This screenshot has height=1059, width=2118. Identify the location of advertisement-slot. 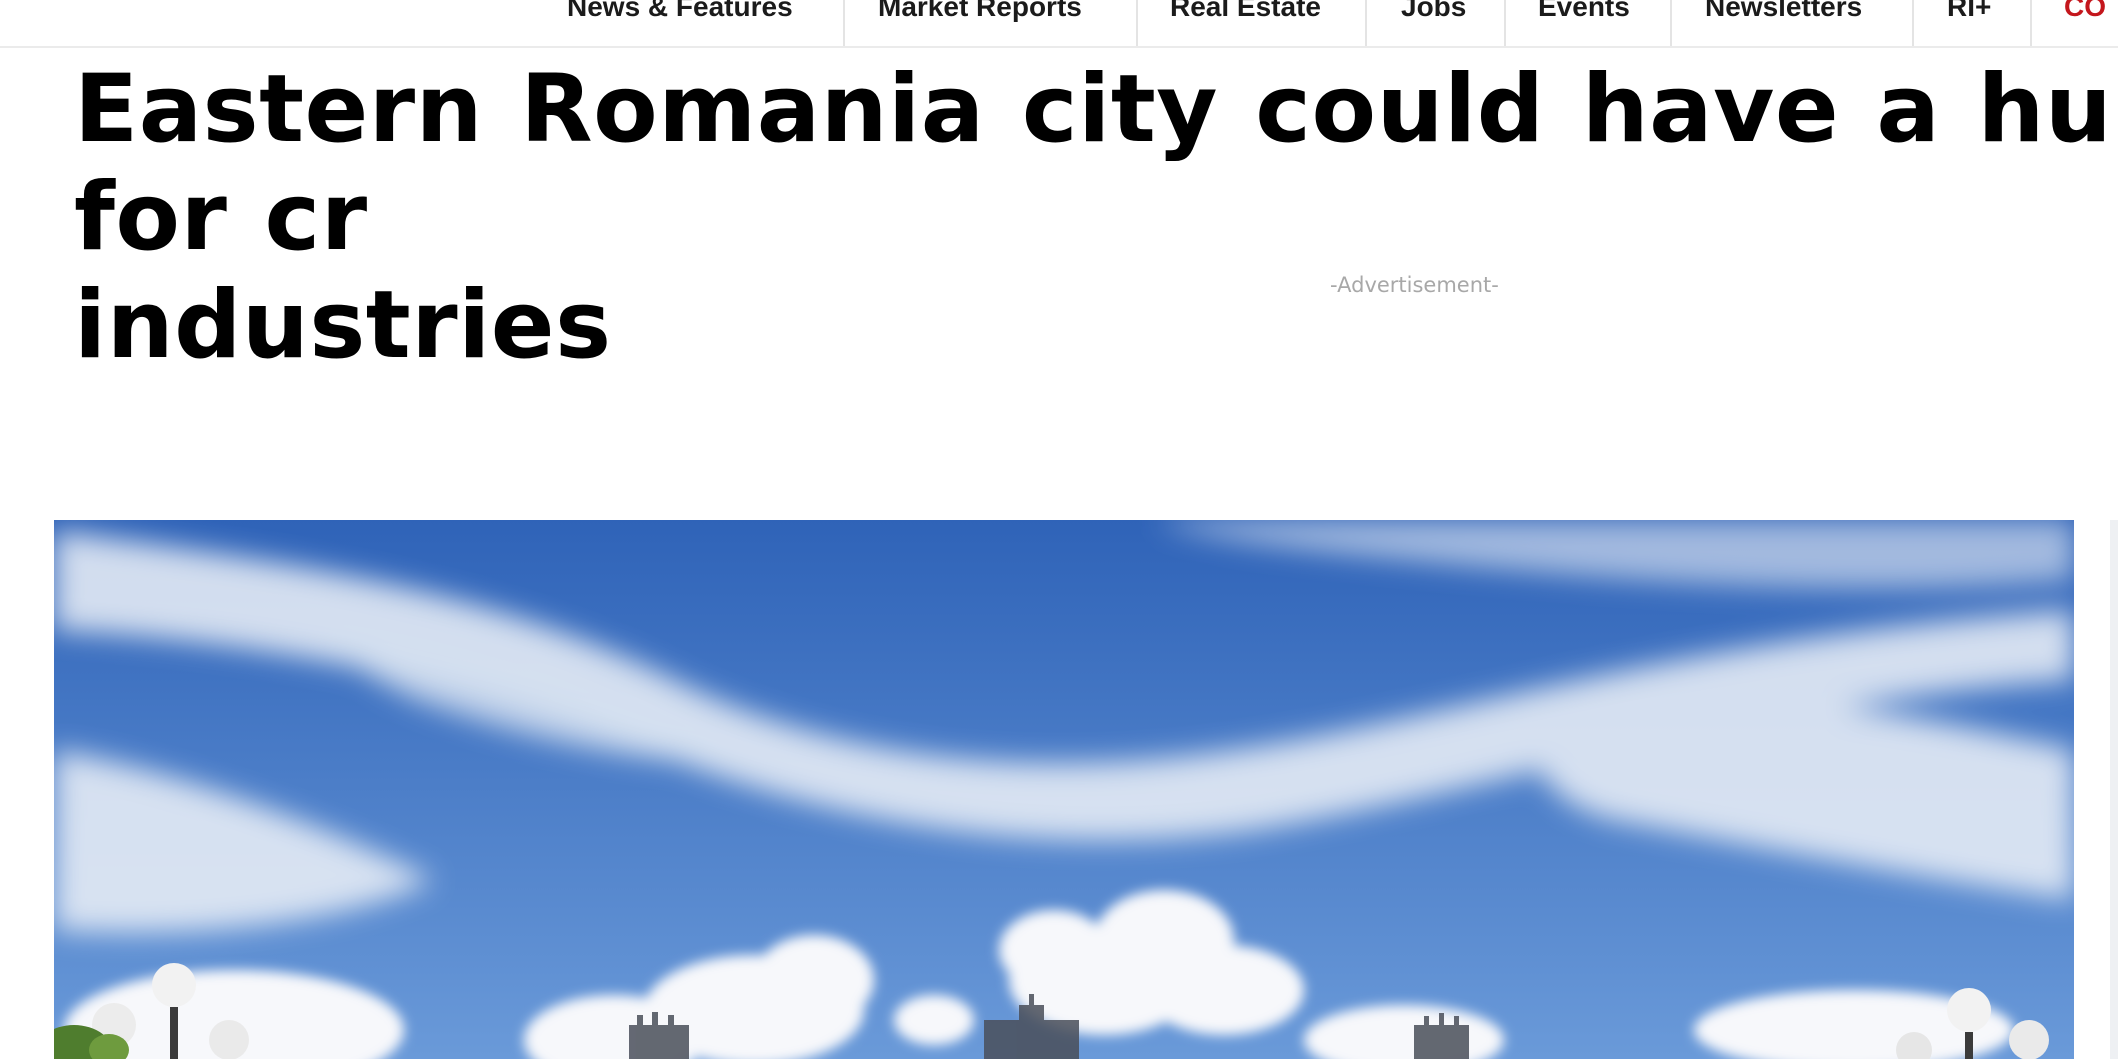
(1401, 385).